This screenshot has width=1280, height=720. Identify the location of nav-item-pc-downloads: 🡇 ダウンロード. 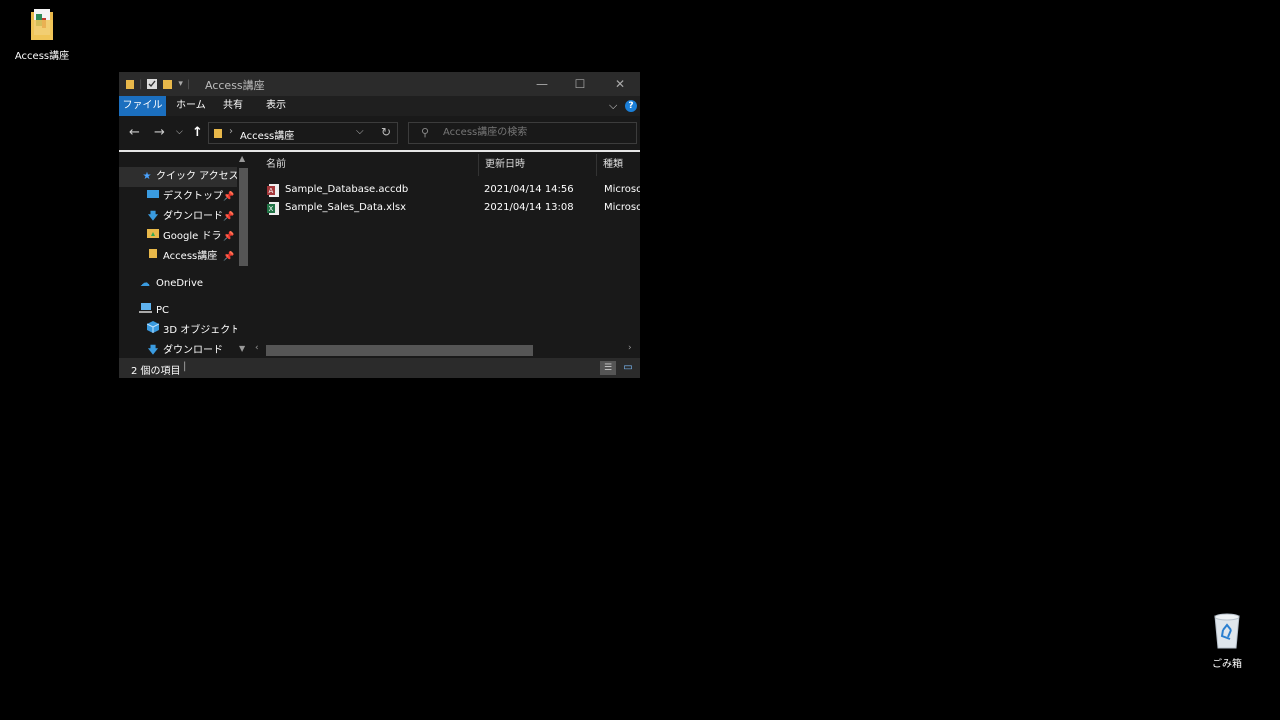
(178, 349).